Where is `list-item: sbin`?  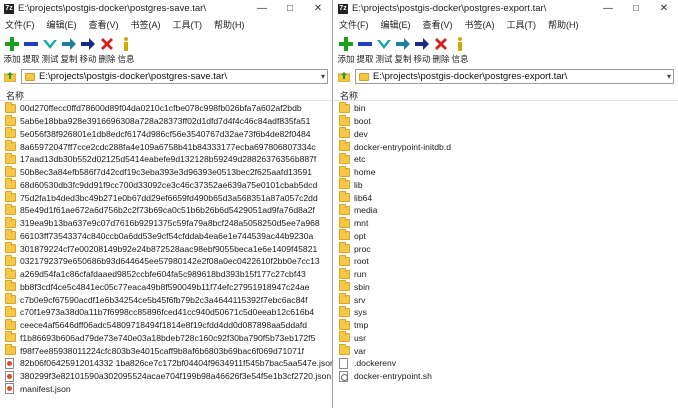 list-item: sbin is located at coordinates (506, 287).